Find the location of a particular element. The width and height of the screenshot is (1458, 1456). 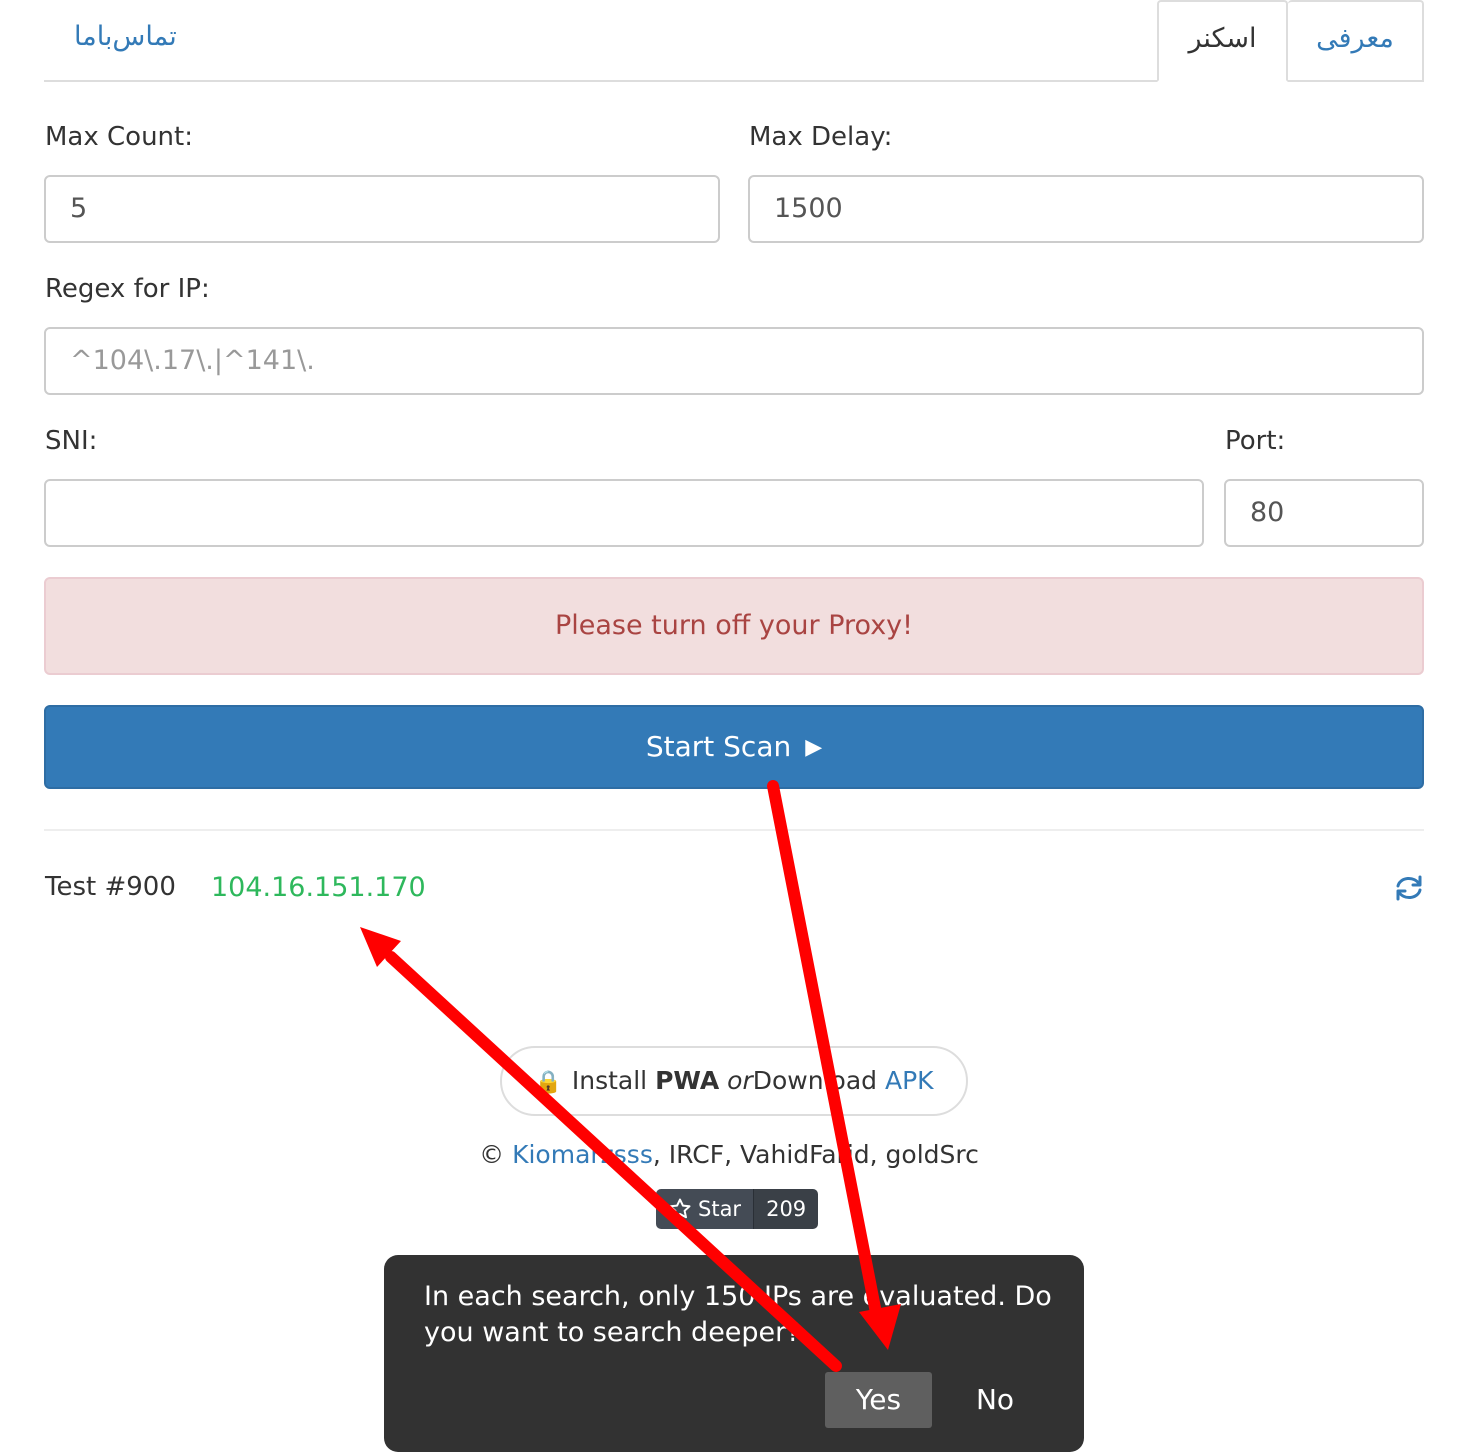

regex-label: Regex for IP: is located at coordinates (127, 289).